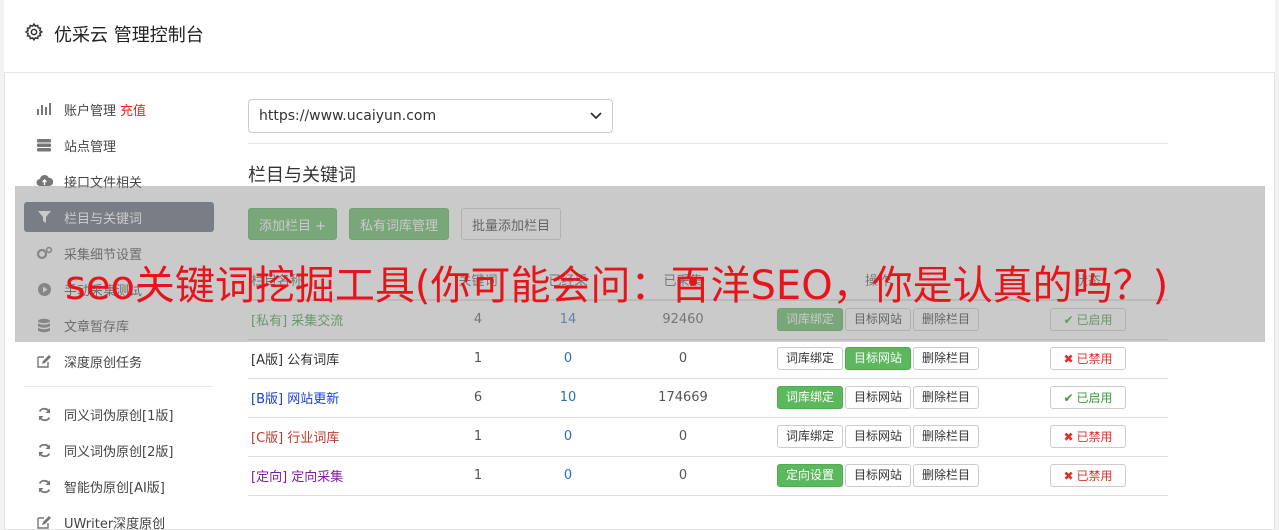  I want to click on bar-chart-icon, so click(44, 109).